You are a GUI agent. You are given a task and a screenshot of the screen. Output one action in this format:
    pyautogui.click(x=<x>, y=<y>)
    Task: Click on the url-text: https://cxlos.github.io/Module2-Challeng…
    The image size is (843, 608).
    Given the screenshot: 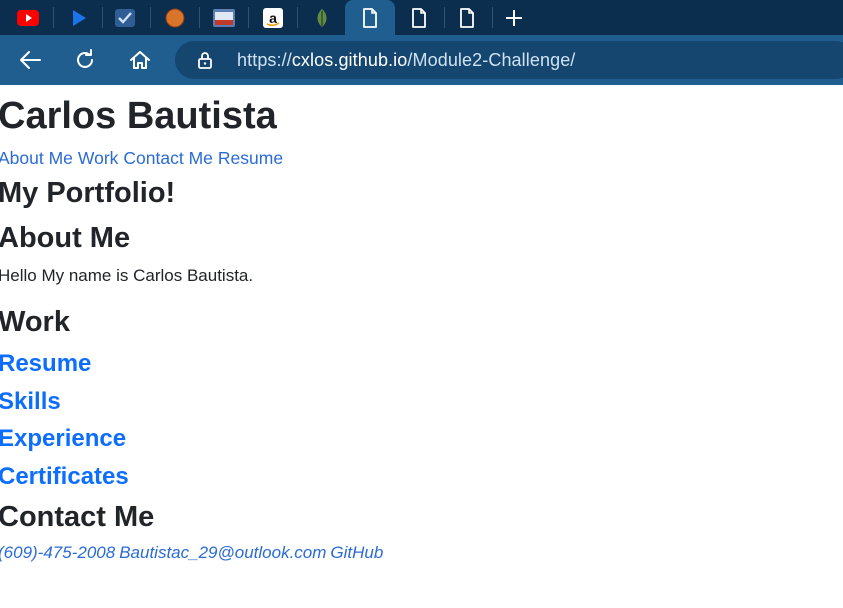 What is the action you would take?
    pyautogui.click(x=406, y=60)
    